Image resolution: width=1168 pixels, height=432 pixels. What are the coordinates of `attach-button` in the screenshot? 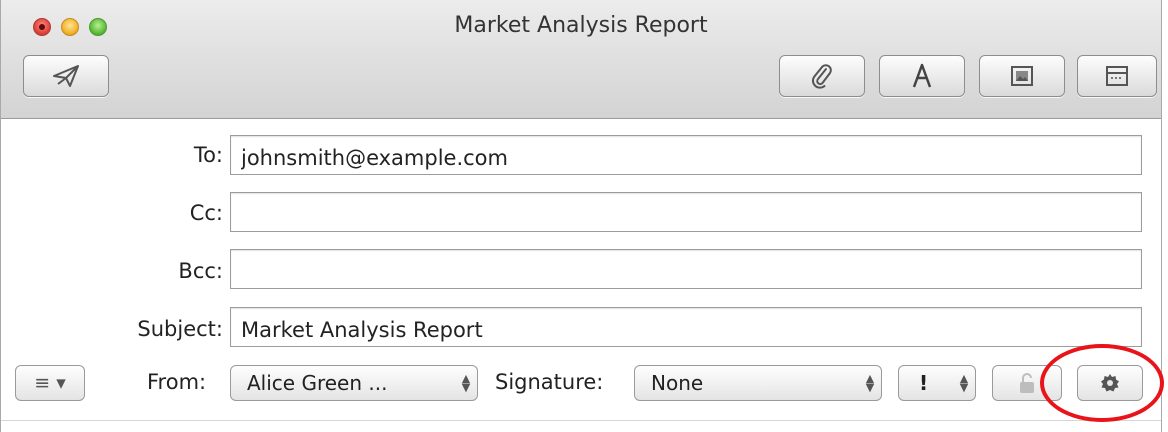 It's located at (822, 76).